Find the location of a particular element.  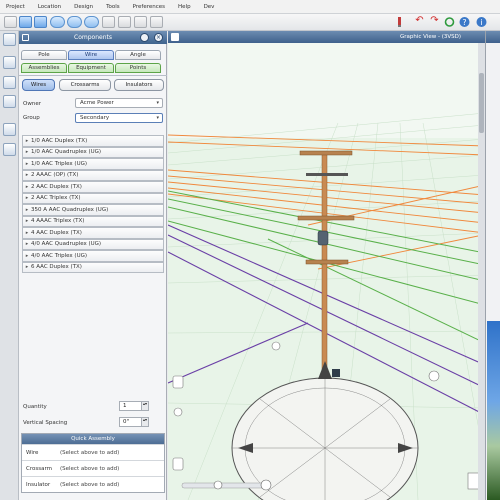

edit-tool-icon is located at coordinates (9, 101).